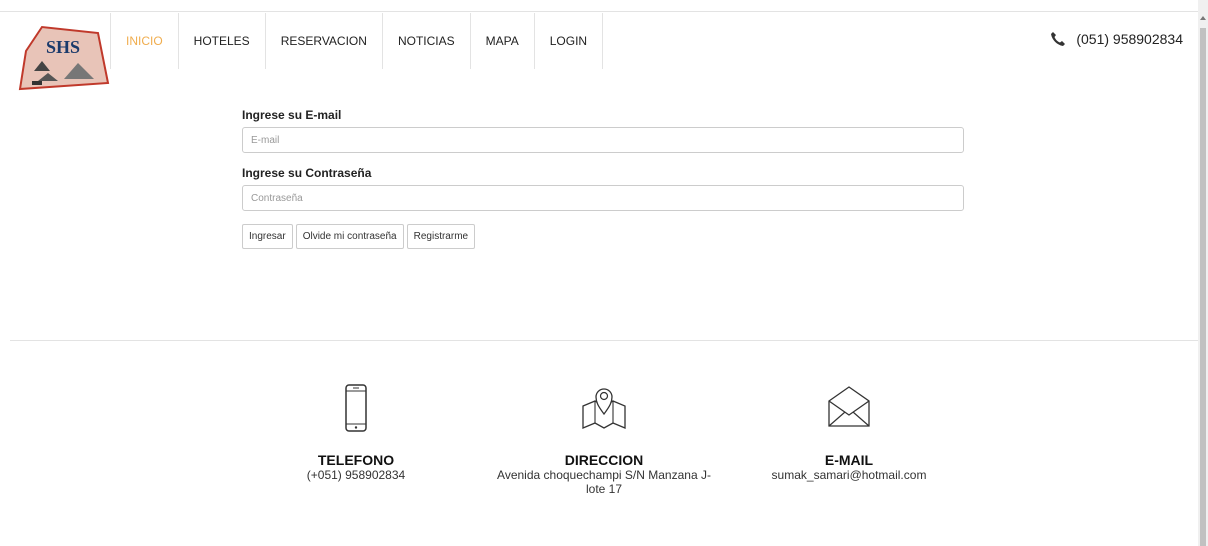 This screenshot has height=546, width=1208. Describe the element at coordinates (292, 115) in the screenshot. I see `email-label: Ingrese su E-mail` at that location.